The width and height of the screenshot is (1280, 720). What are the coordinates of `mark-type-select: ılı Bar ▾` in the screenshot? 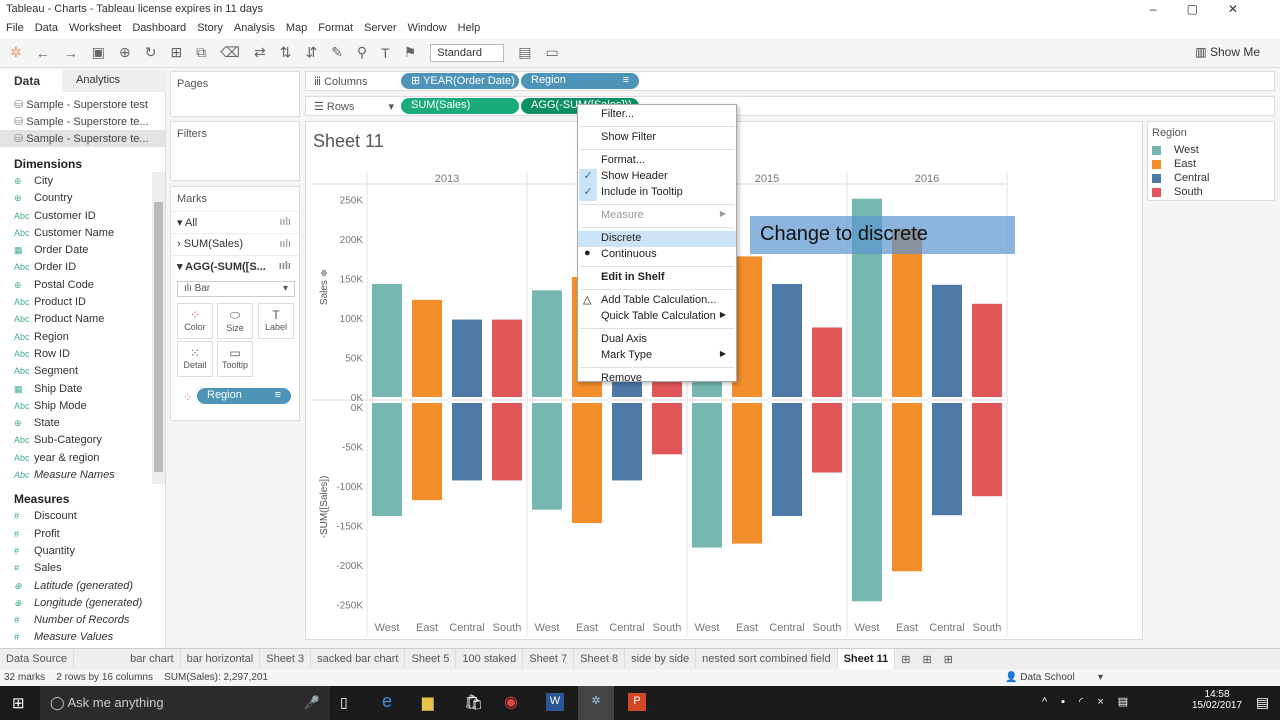 It's located at (236, 289).